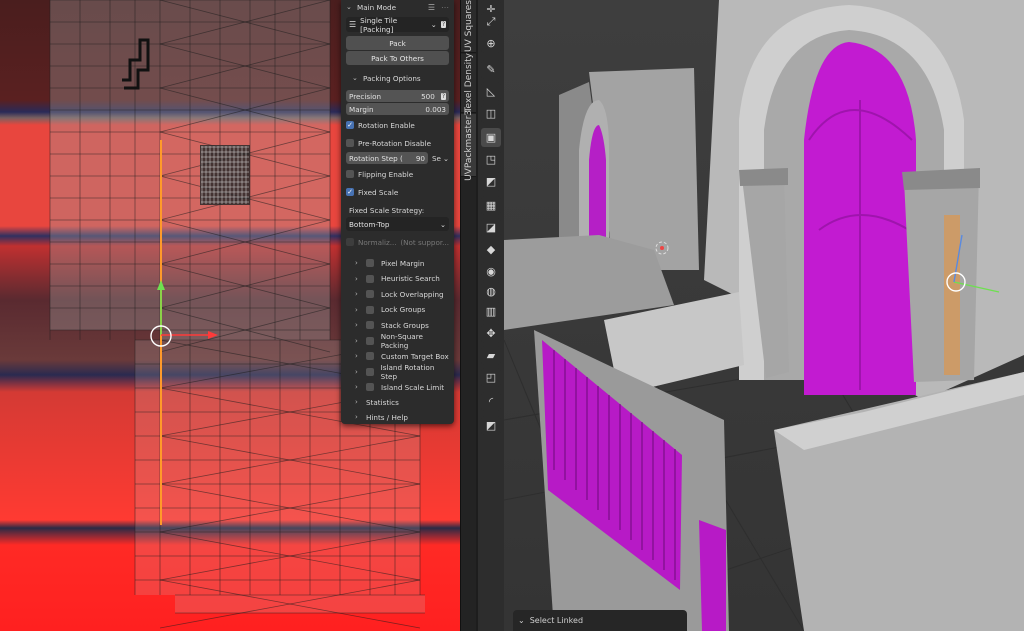 The width and height of the screenshot is (1024, 631). What do you see at coordinates (350, 125) in the screenshot?
I see `check-icon: ✓` at bounding box center [350, 125].